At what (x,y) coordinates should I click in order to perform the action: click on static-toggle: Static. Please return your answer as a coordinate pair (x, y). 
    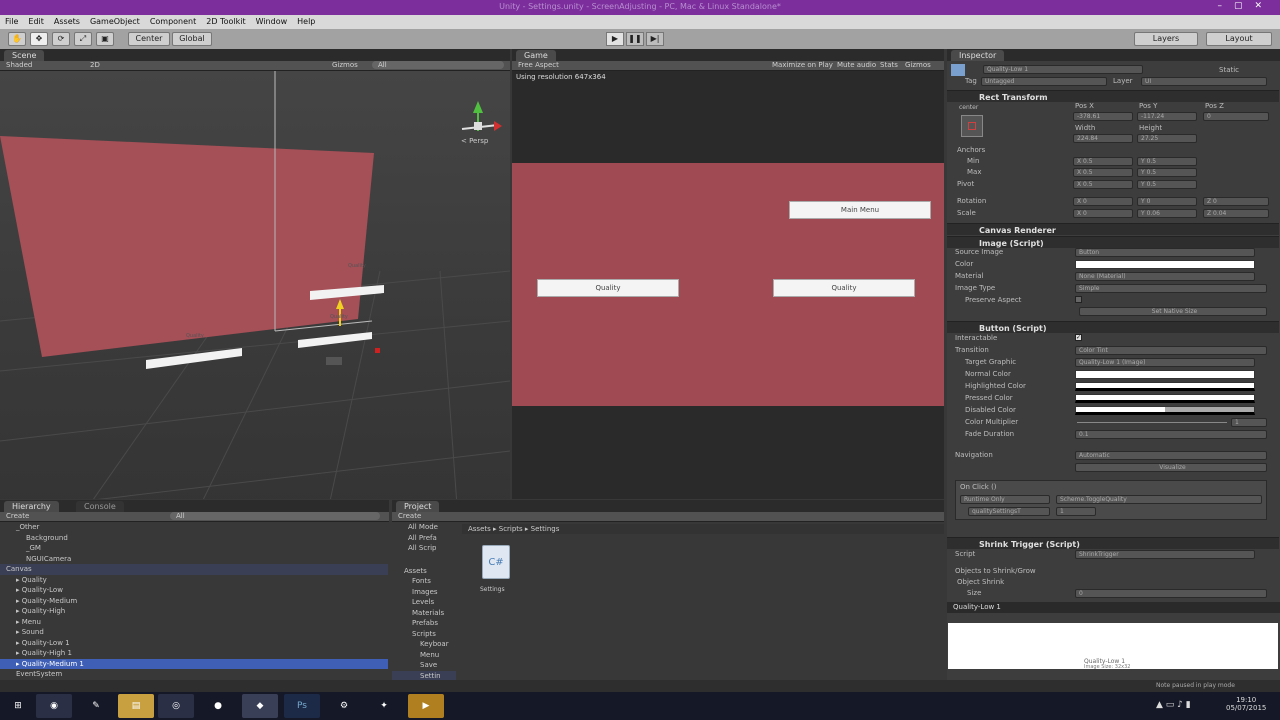
    Looking at the image, I should click on (1229, 70).